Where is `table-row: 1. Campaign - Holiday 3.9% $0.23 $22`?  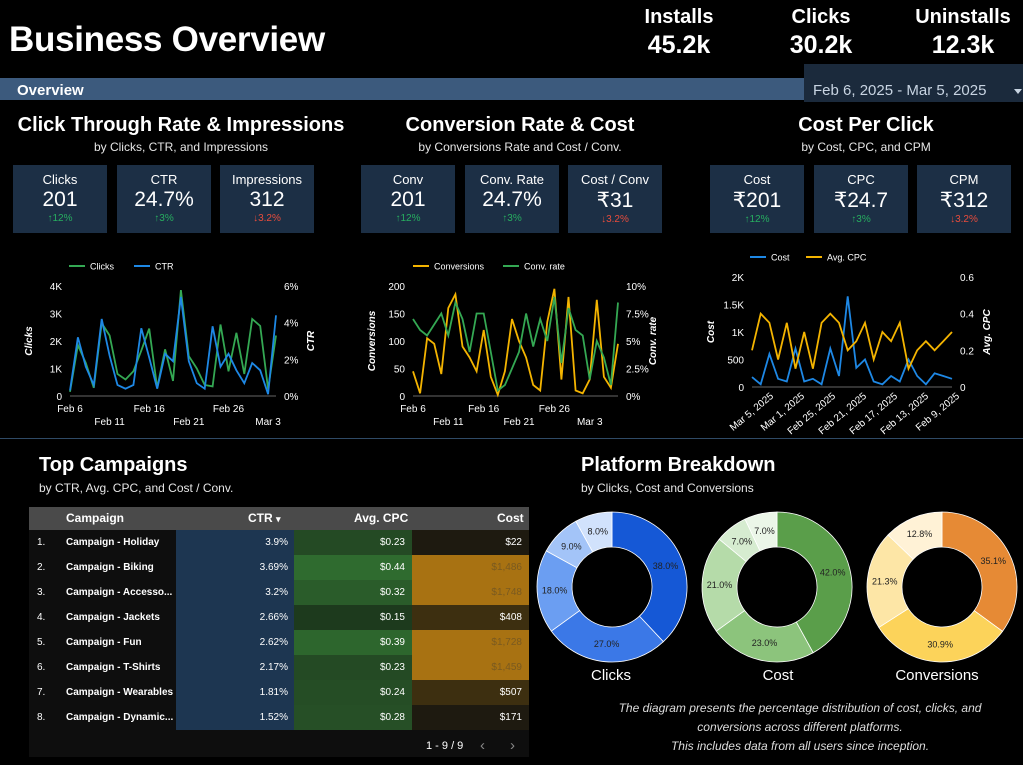 table-row: 1. Campaign - Holiday 3.9% $0.23 $22 is located at coordinates (279, 542).